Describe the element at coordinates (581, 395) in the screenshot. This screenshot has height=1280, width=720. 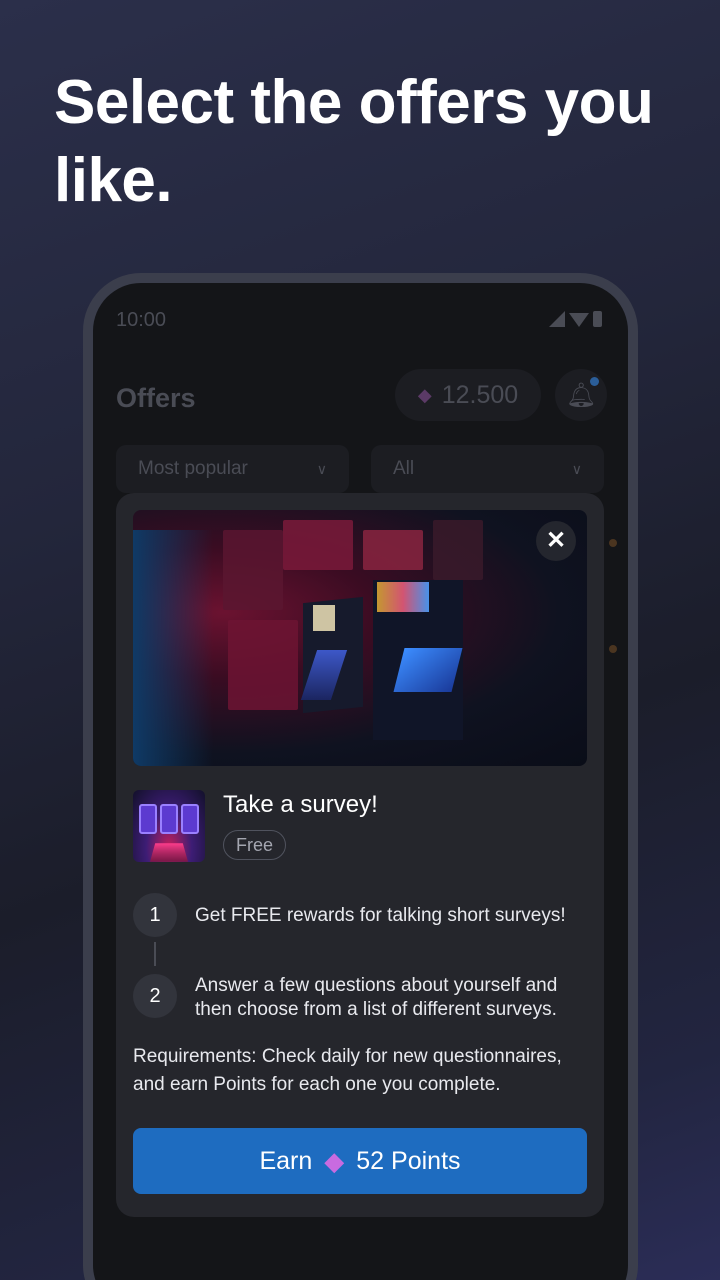
I see `notifications-button: 🔔︎` at that location.